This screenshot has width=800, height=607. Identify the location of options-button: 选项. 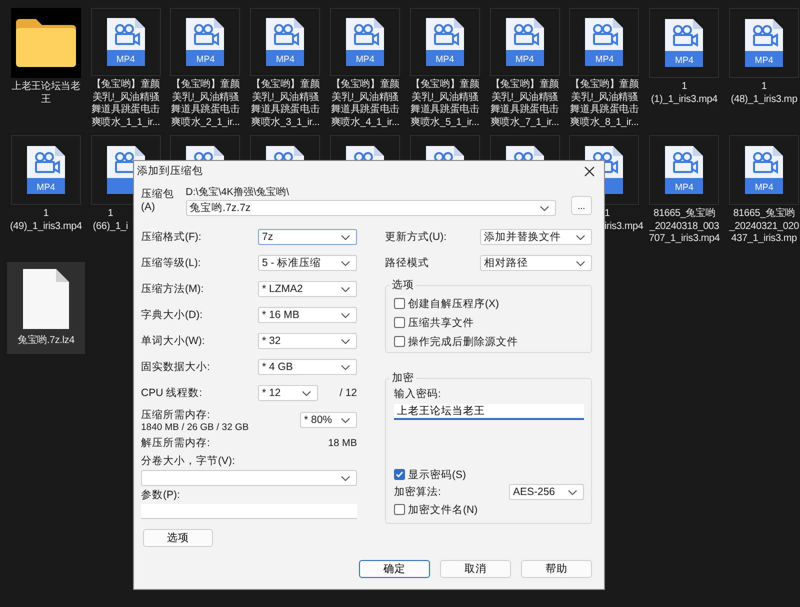
(178, 538).